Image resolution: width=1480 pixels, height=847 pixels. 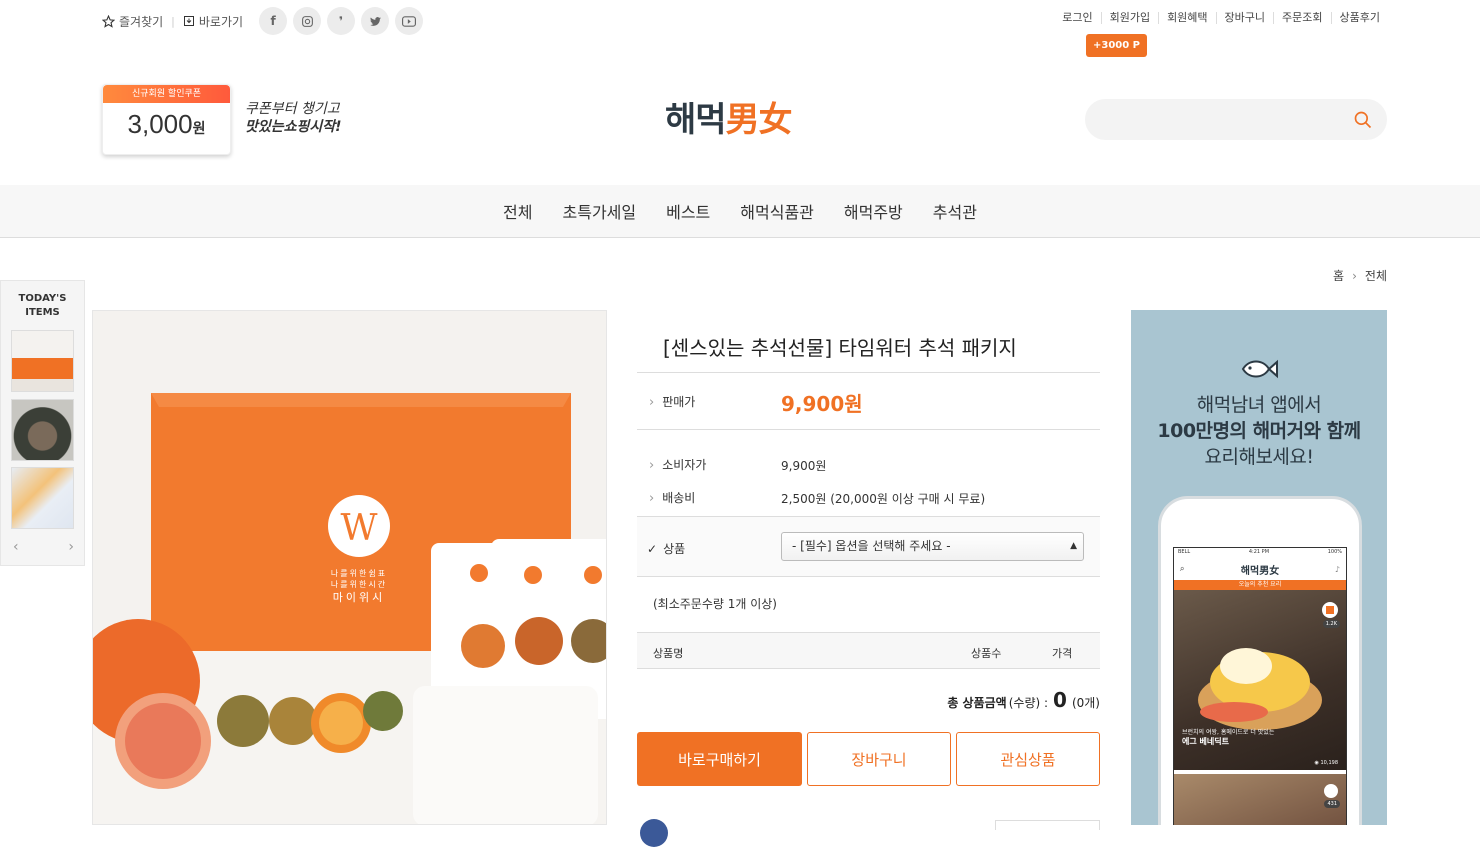 I want to click on login-link: 로그인, so click(x=1077, y=18).